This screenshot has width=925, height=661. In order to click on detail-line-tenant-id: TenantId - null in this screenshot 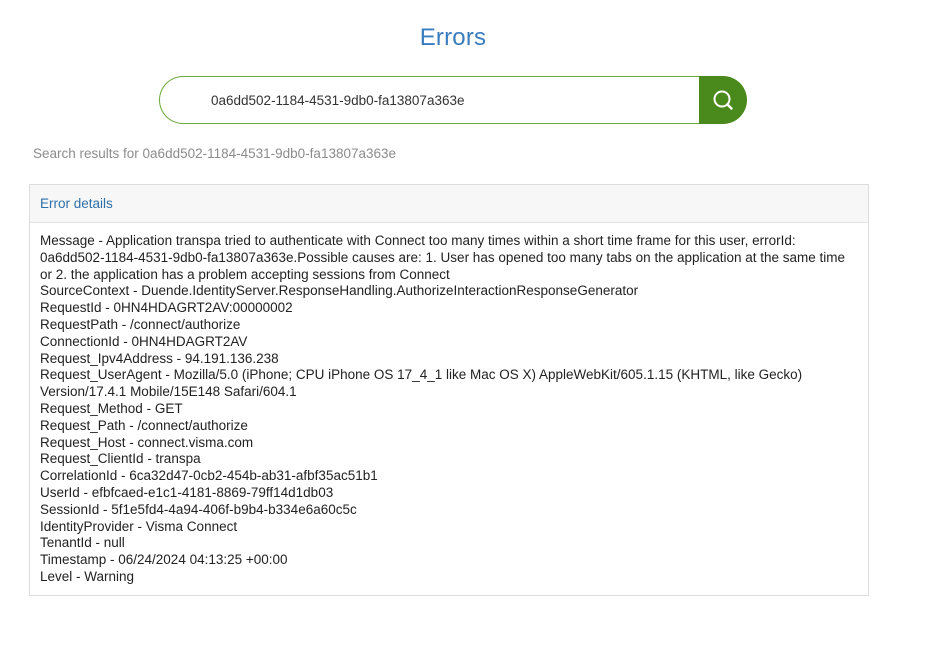, I will do `click(82, 543)`.